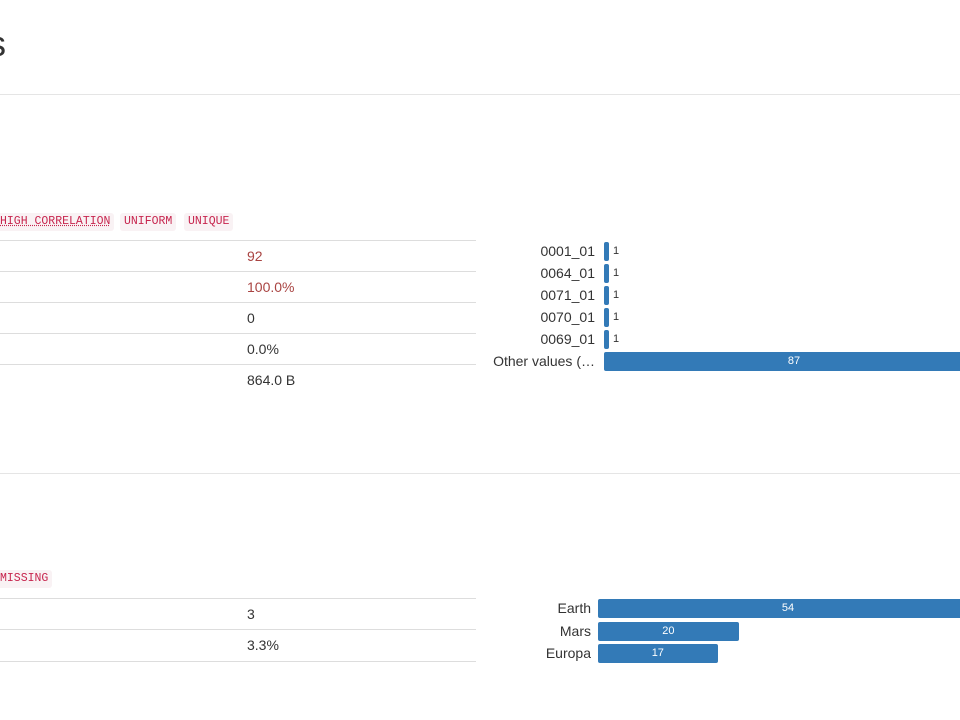  What do you see at coordinates (480, 94) in the screenshot?
I see `header-divider` at bounding box center [480, 94].